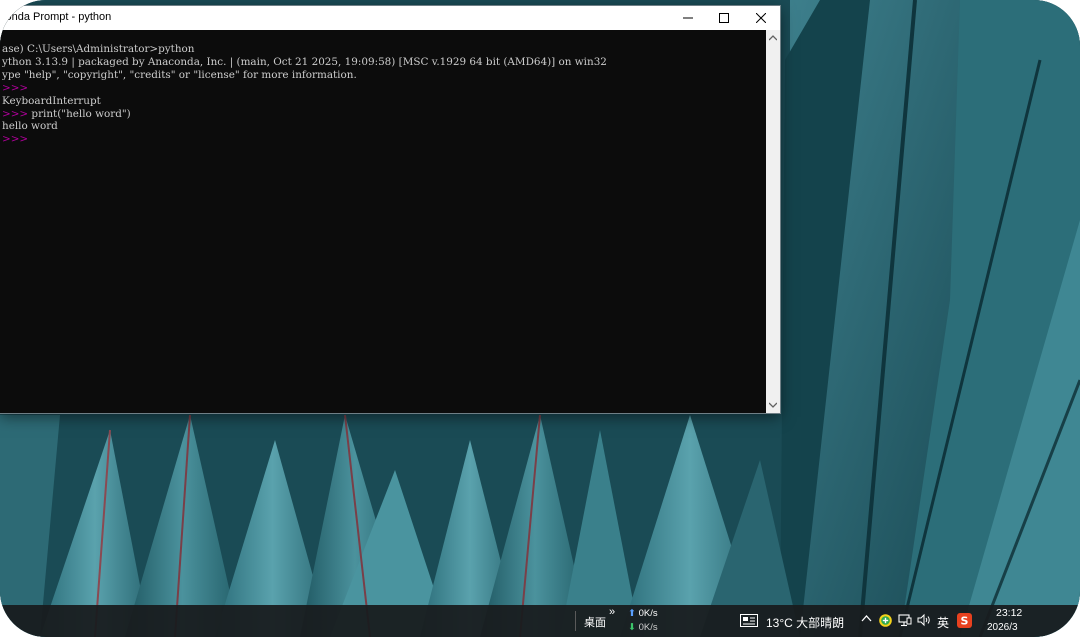 The width and height of the screenshot is (1080, 637). What do you see at coordinates (30, 126) in the screenshot?
I see `console-line: hello word` at bounding box center [30, 126].